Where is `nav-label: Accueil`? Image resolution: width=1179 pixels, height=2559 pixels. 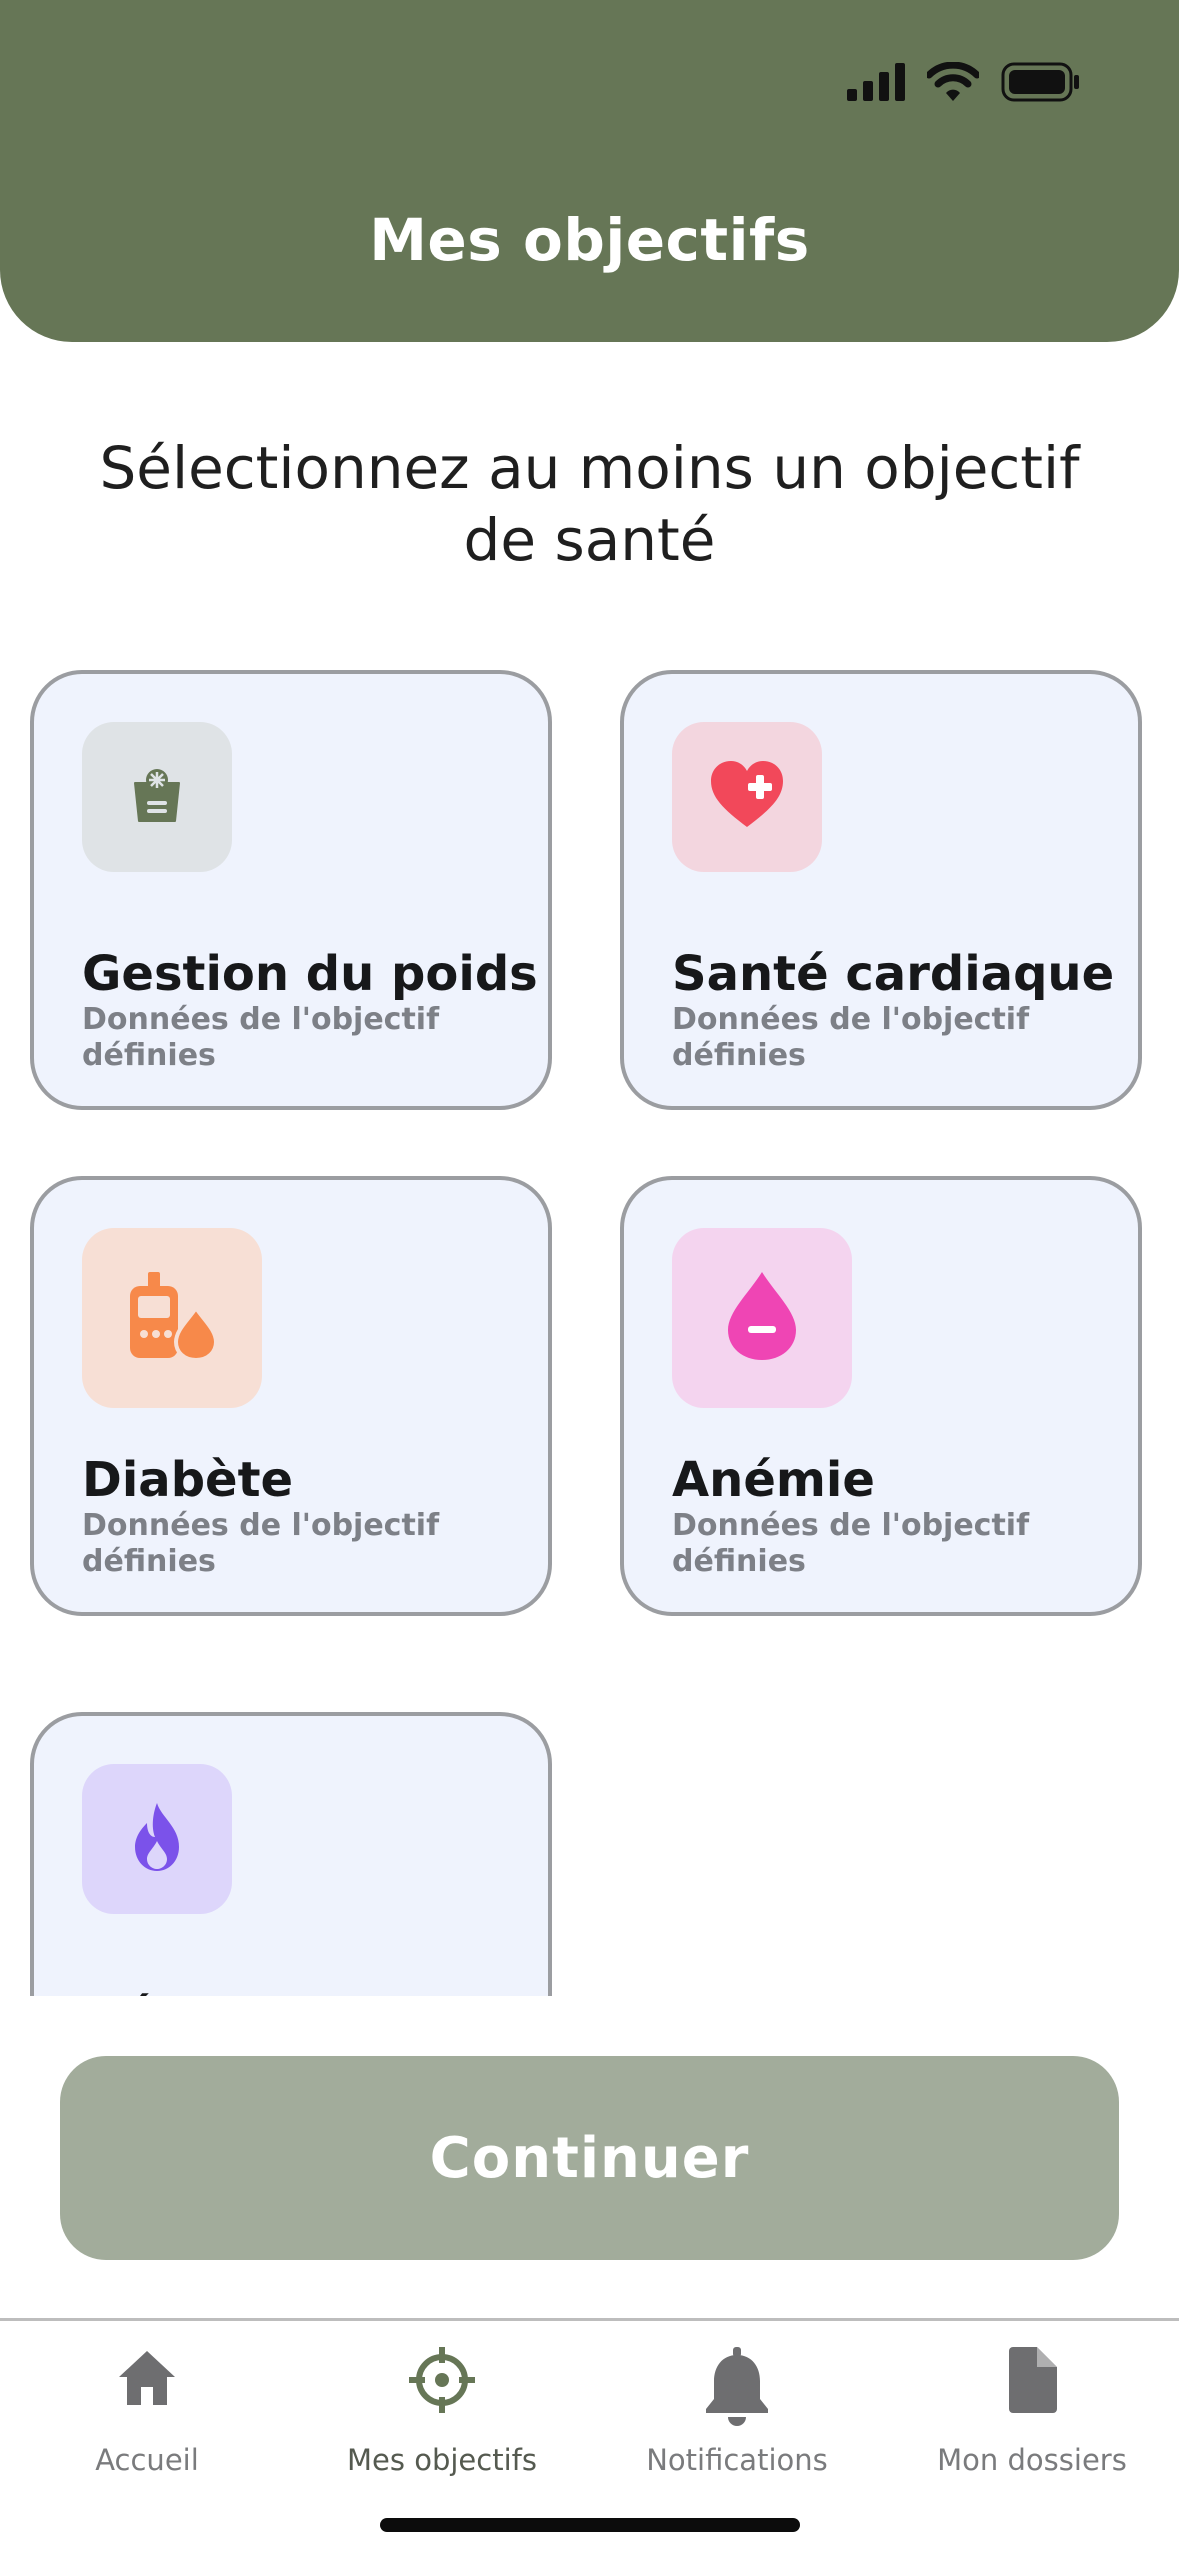
nav-label: Accueil is located at coordinates (147, 2460).